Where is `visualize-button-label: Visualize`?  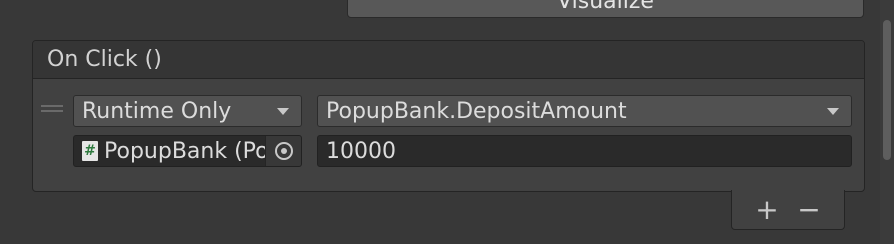
visualize-button-label: Visualize is located at coordinates (605, 7).